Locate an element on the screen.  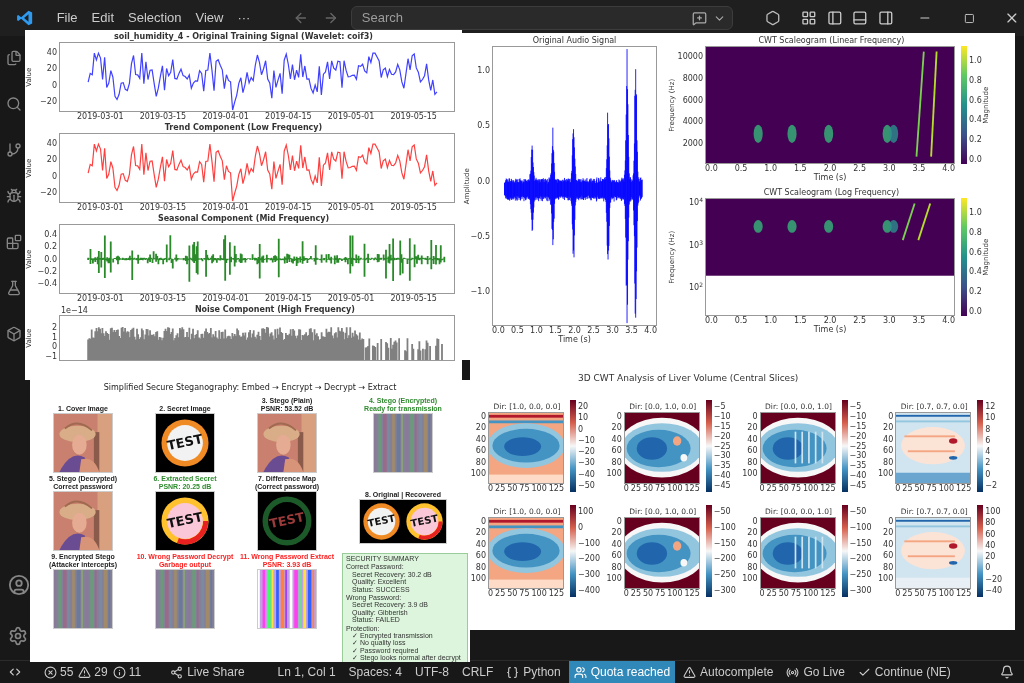
status-item: Quota reached is located at coordinates (622, 672).